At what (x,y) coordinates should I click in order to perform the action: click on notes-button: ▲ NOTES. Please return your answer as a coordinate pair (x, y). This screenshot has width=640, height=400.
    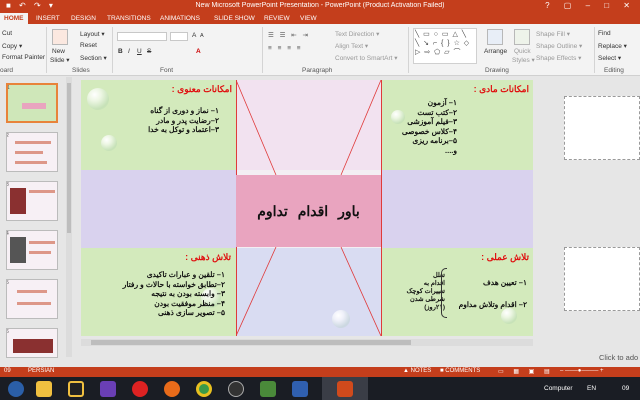
    Looking at the image, I should click on (417, 371).